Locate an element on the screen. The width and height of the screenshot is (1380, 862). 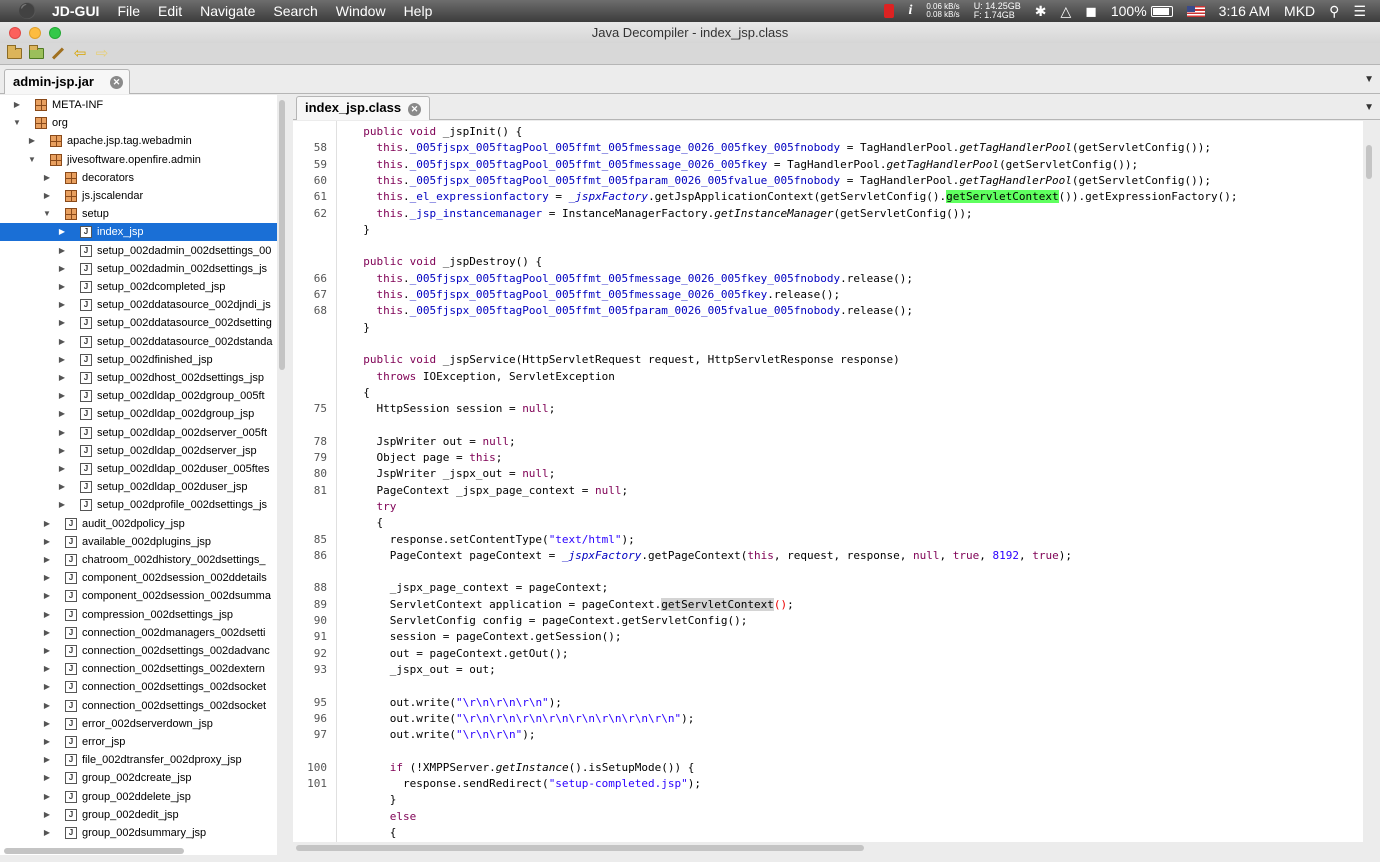
open-file-icon is located at coordinates (14, 53).